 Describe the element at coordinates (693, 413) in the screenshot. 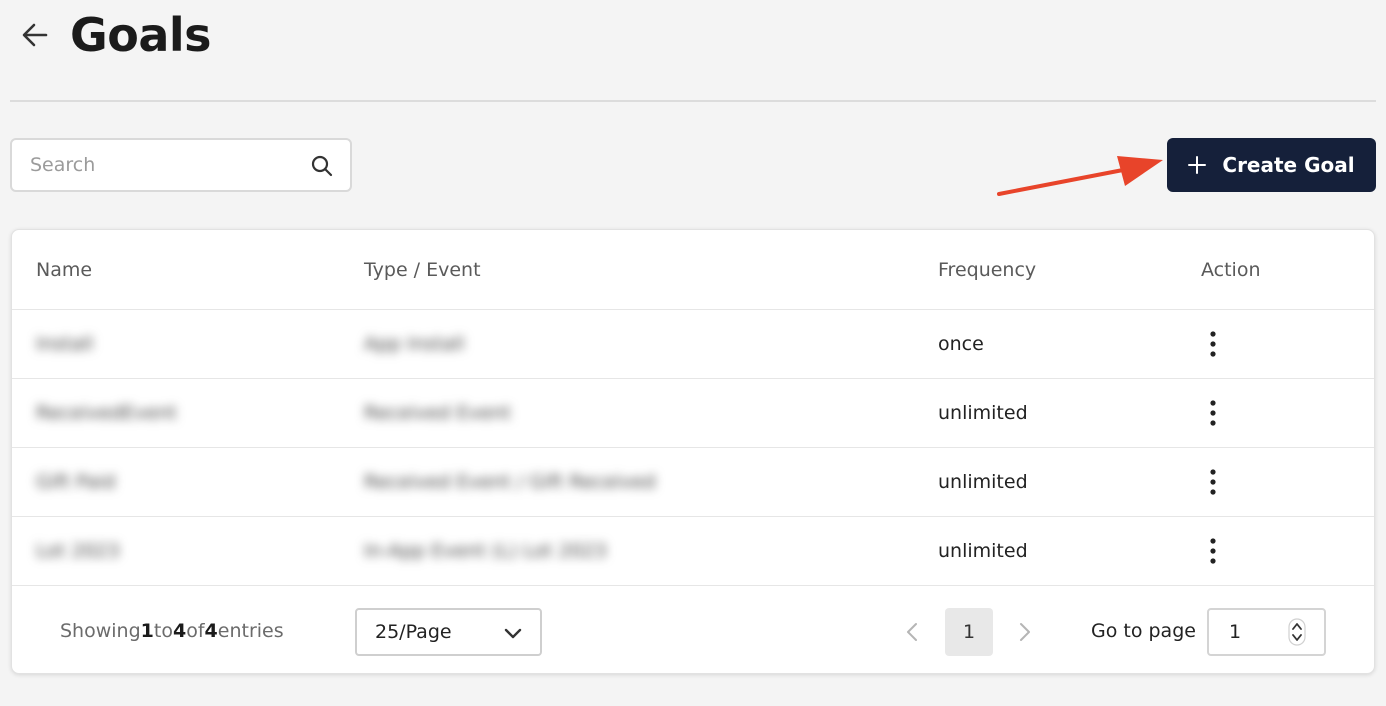

I see `table-row: ReceivedEvent Received Event unlimited` at that location.